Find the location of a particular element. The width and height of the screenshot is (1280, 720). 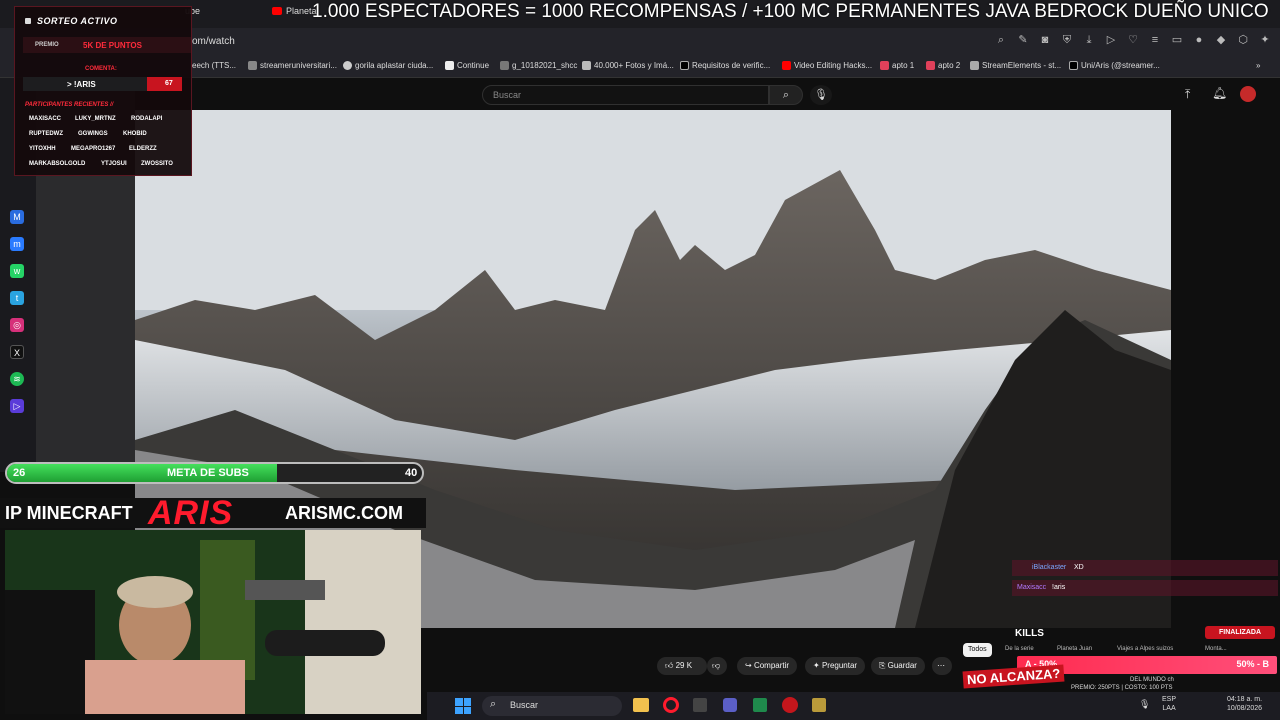

store-icon is located at coordinates (760, 705).